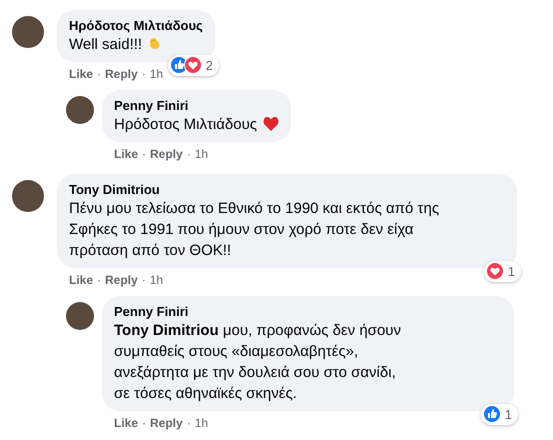 The height and width of the screenshot is (440, 553). What do you see at coordinates (193, 65) in the screenshot?
I see `reaction-badge: 2` at bounding box center [193, 65].